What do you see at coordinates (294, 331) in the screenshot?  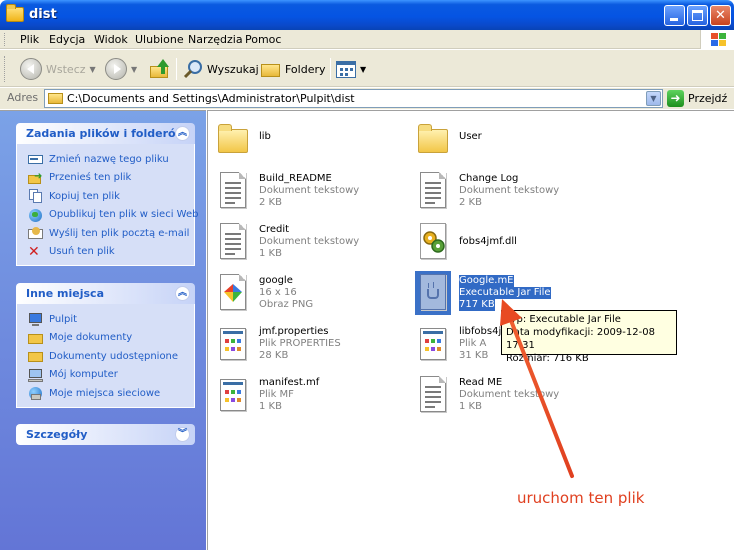 I see `file-name: jmf.properties` at bounding box center [294, 331].